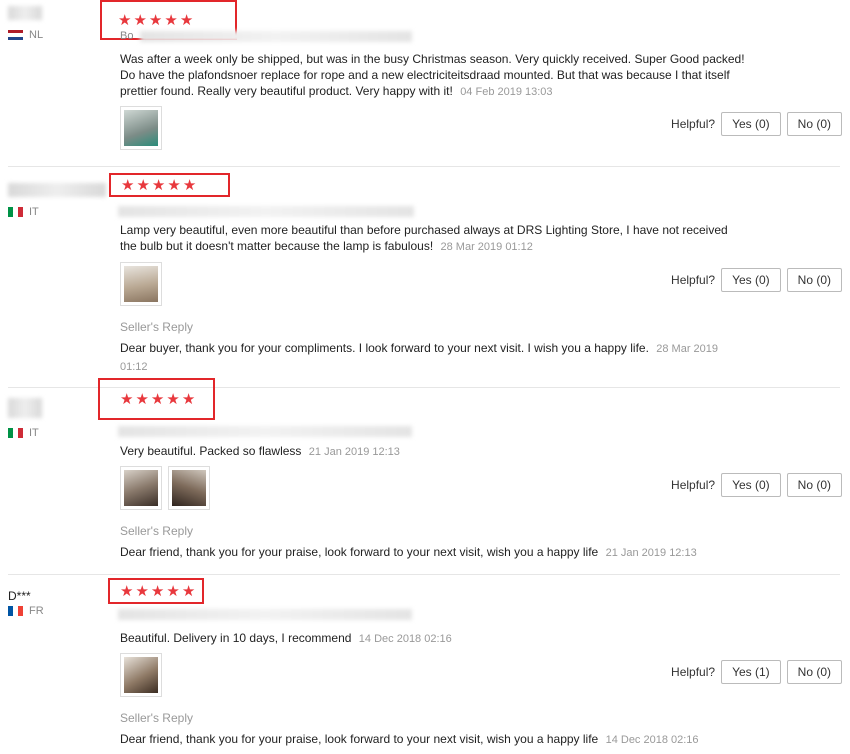  Describe the element at coordinates (354, 452) in the screenshot. I see `review-date: 21 Jan 2019 12:13` at that location.